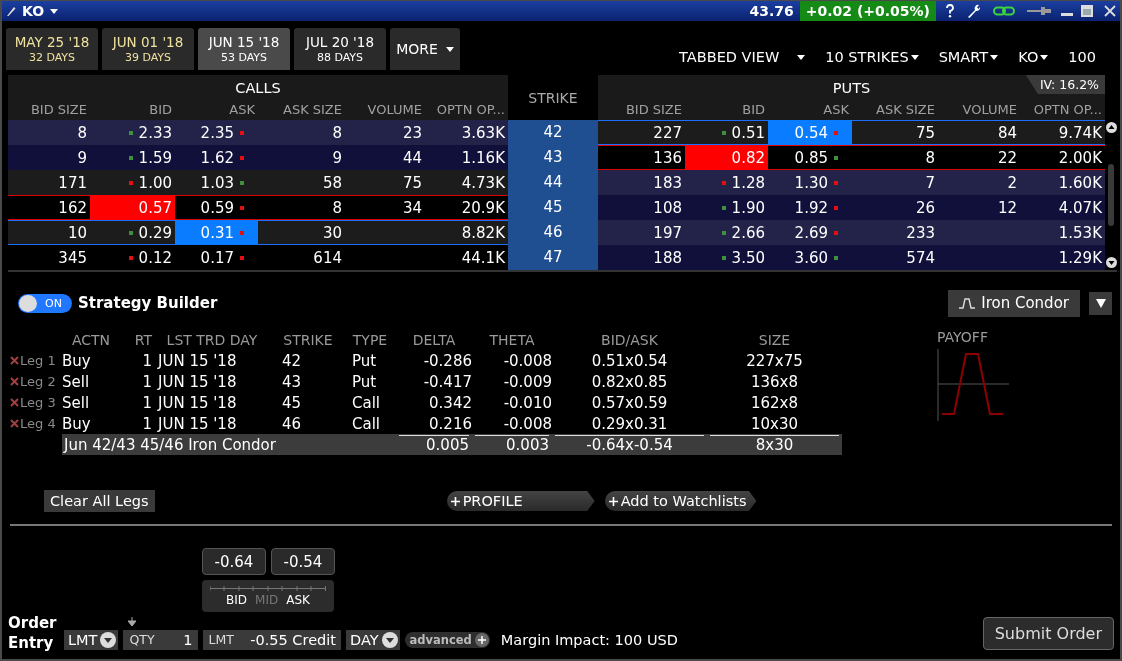 This screenshot has width=1122, height=661. What do you see at coordinates (1033, 57) in the screenshot?
I see `view-dropdown: KO` at bounding box center [1033, 57].